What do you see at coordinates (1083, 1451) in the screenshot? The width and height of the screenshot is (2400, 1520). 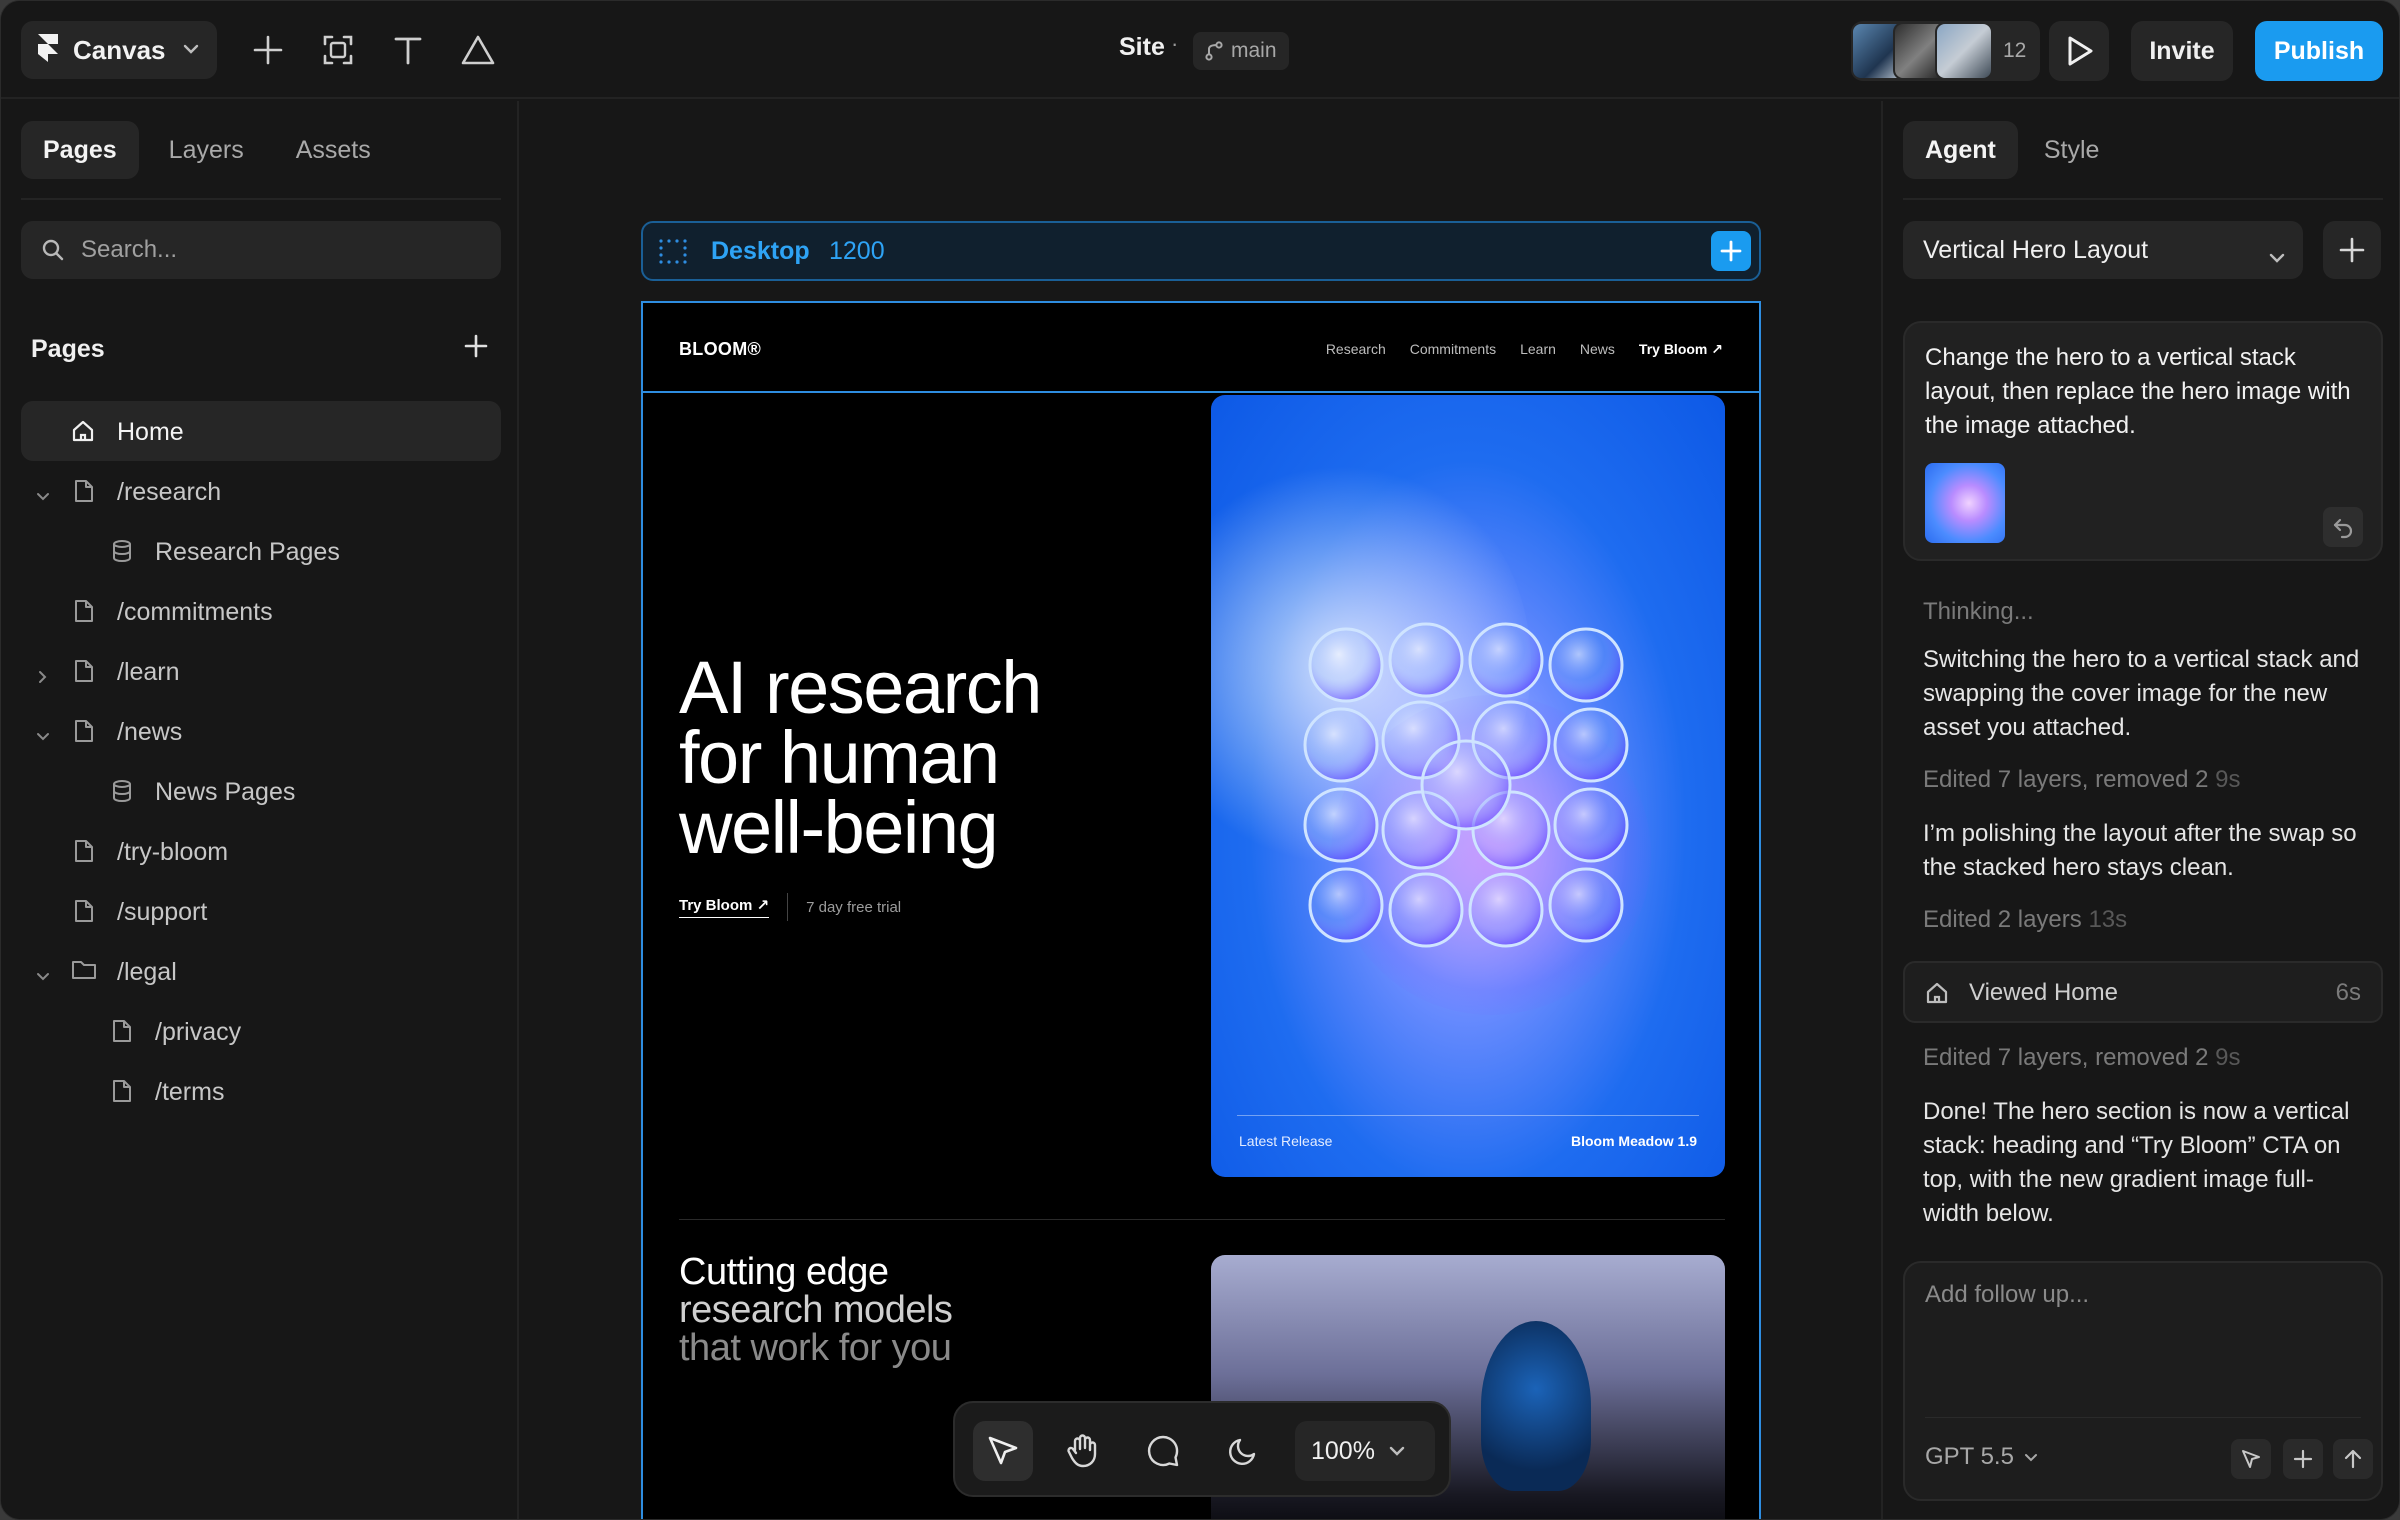 I see `hand-tool-button` at bounding box center [1083, 1451].